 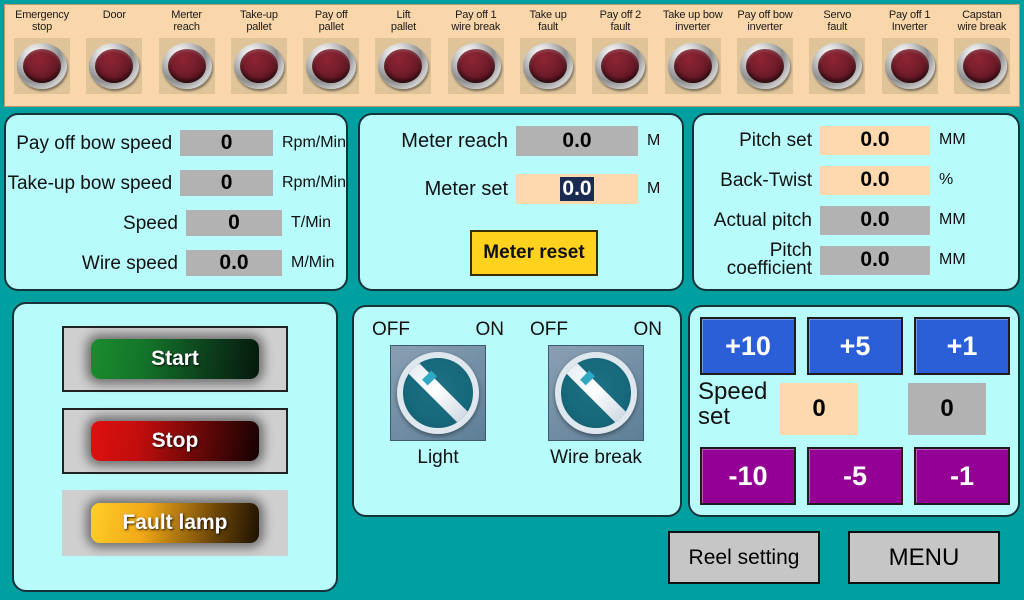 I want to click on meter-reach-row: Meter reach 0.0 M, so click(x=521, y=141).